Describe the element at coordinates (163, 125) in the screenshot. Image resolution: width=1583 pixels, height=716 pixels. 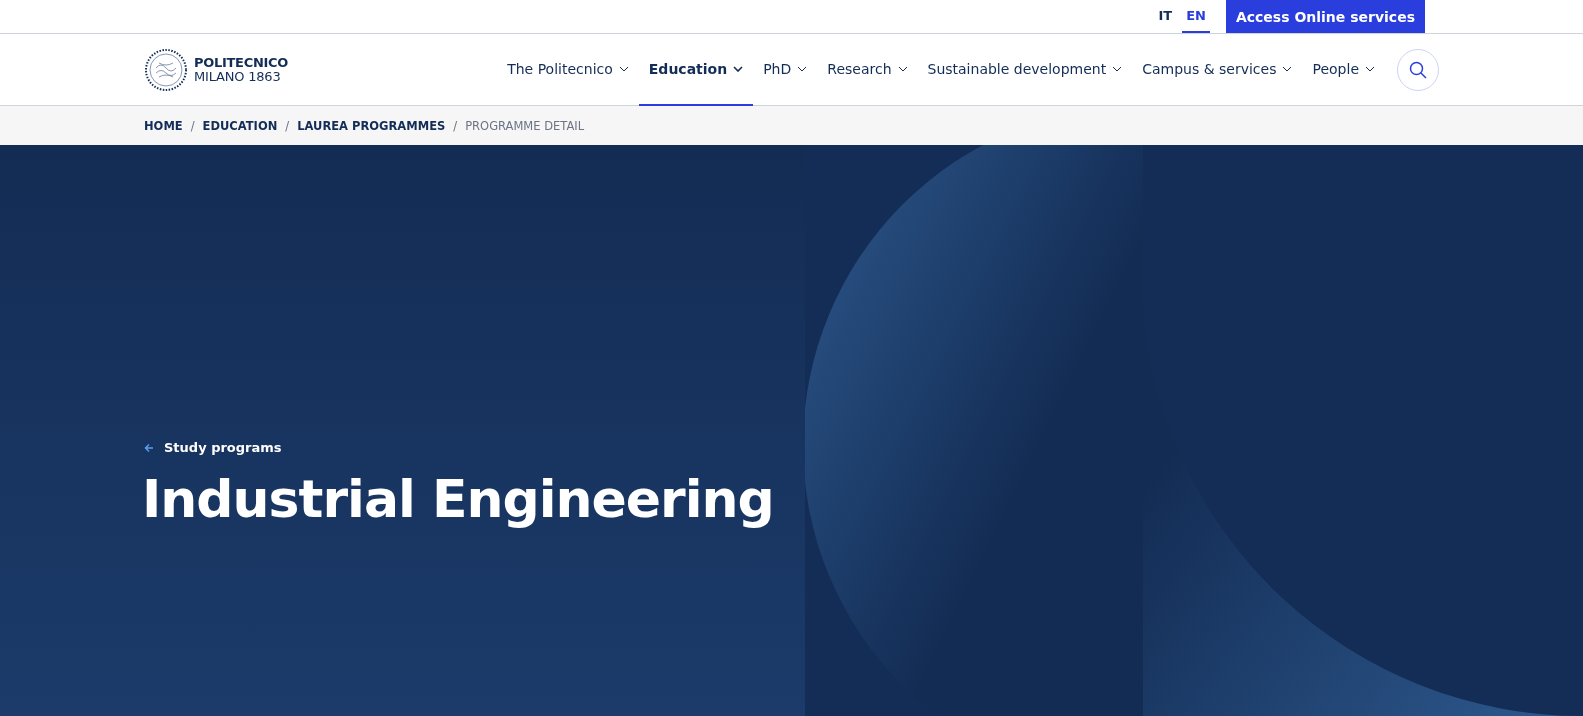
I see `breadcrumb-link: HOME` at that location.